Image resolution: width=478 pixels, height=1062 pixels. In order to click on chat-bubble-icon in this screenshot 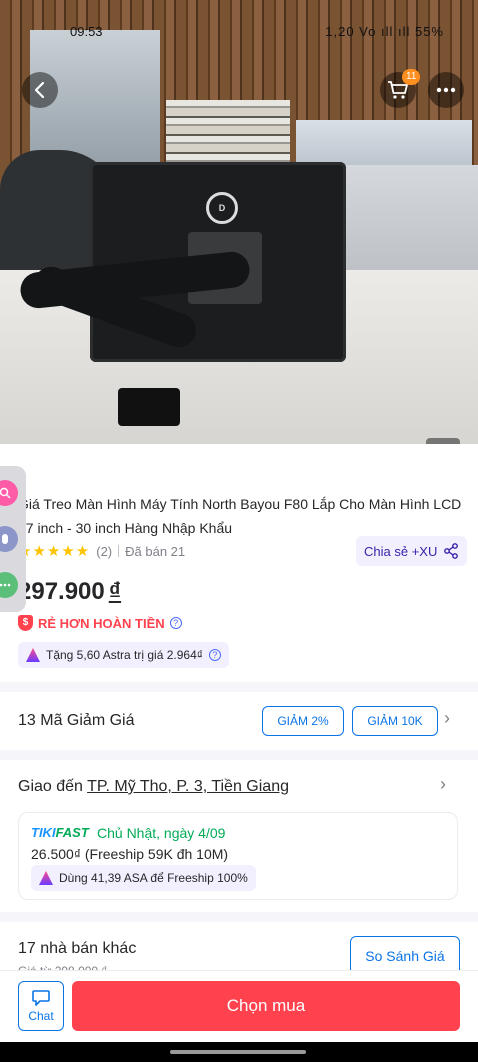, I will do `click(41, 998)`.